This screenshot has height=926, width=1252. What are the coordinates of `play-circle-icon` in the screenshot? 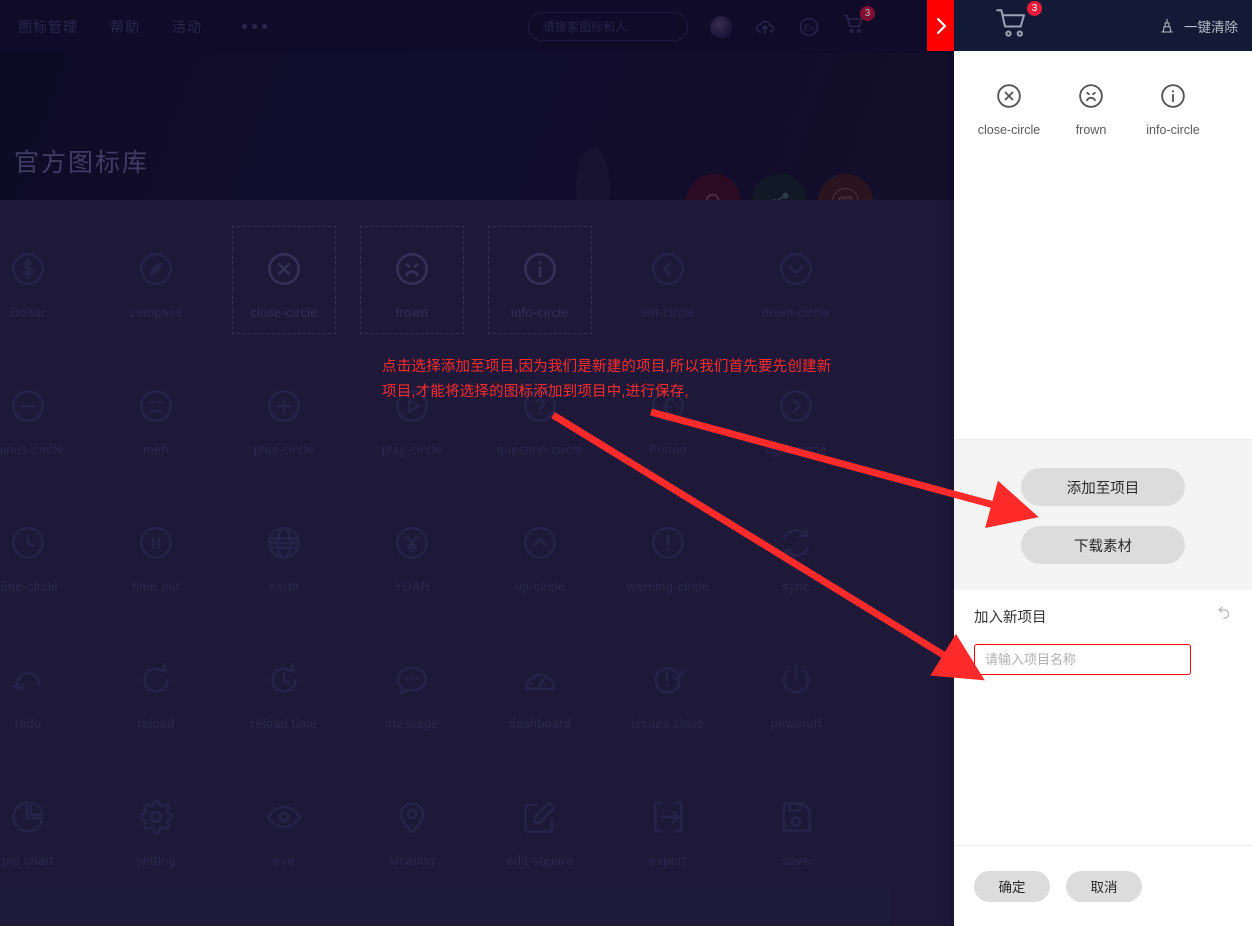 It's located at (412, 406).